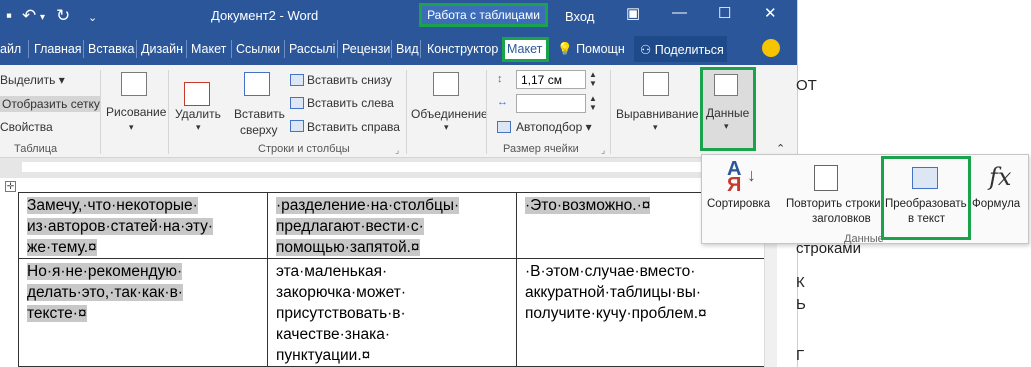  What do you see at coordinates (541, 149) in the screenshot?
I see `group-label-cell-size: Размер ячейки` at bounding box center [541, 149].